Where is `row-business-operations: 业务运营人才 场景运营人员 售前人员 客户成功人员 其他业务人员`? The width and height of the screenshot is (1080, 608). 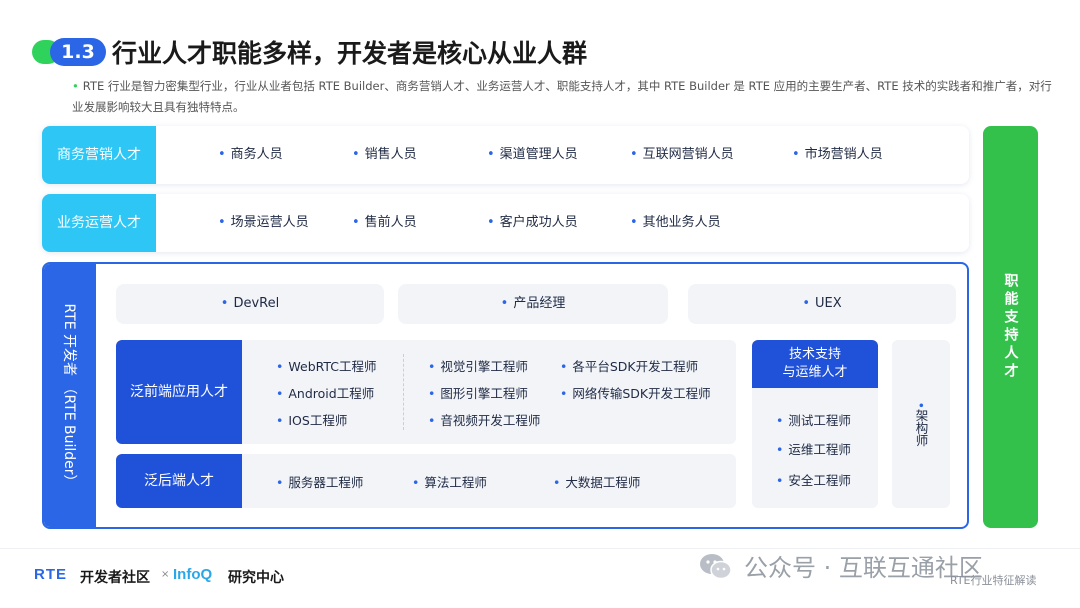
row-business-operations: 业务运营人才 场景运营人员 售前人员 客户成功人员 其他业务人员 is located at coordinates (505, 223).